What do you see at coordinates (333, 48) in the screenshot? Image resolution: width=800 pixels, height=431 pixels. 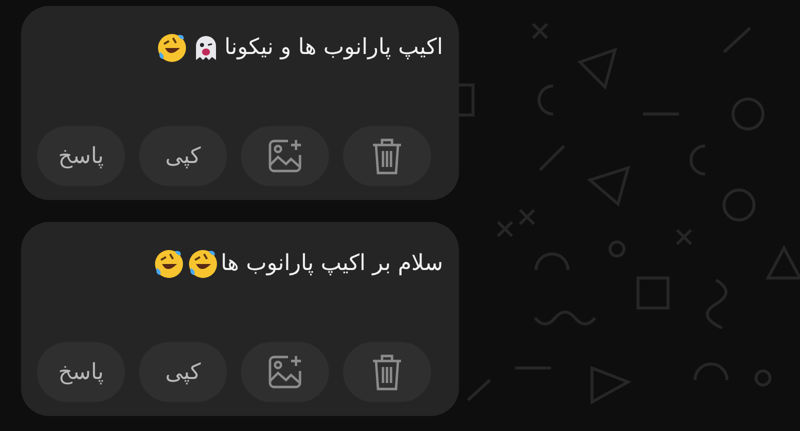 I see `message-text: اکیپ پارانوب ها و نیکونا` at bounding box center [333, 48].